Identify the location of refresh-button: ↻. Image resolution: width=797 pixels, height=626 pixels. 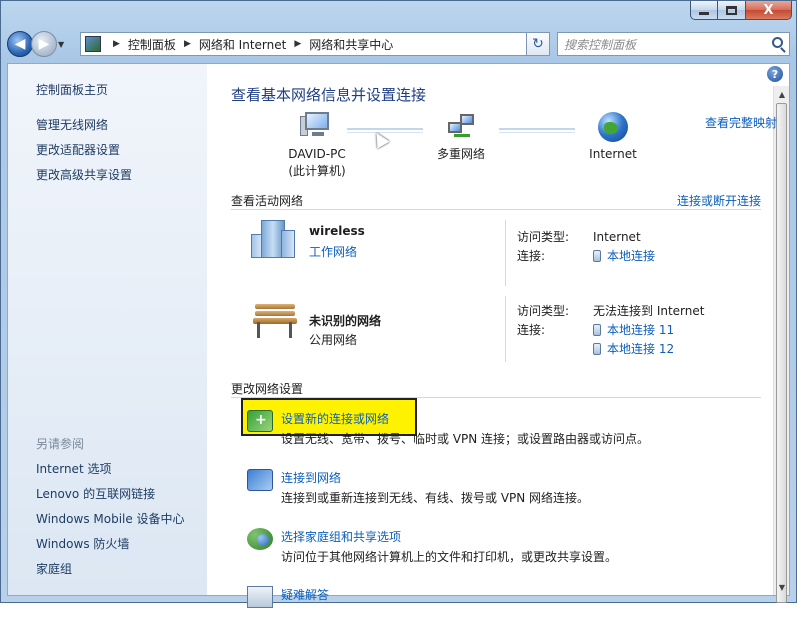
(538, 44).